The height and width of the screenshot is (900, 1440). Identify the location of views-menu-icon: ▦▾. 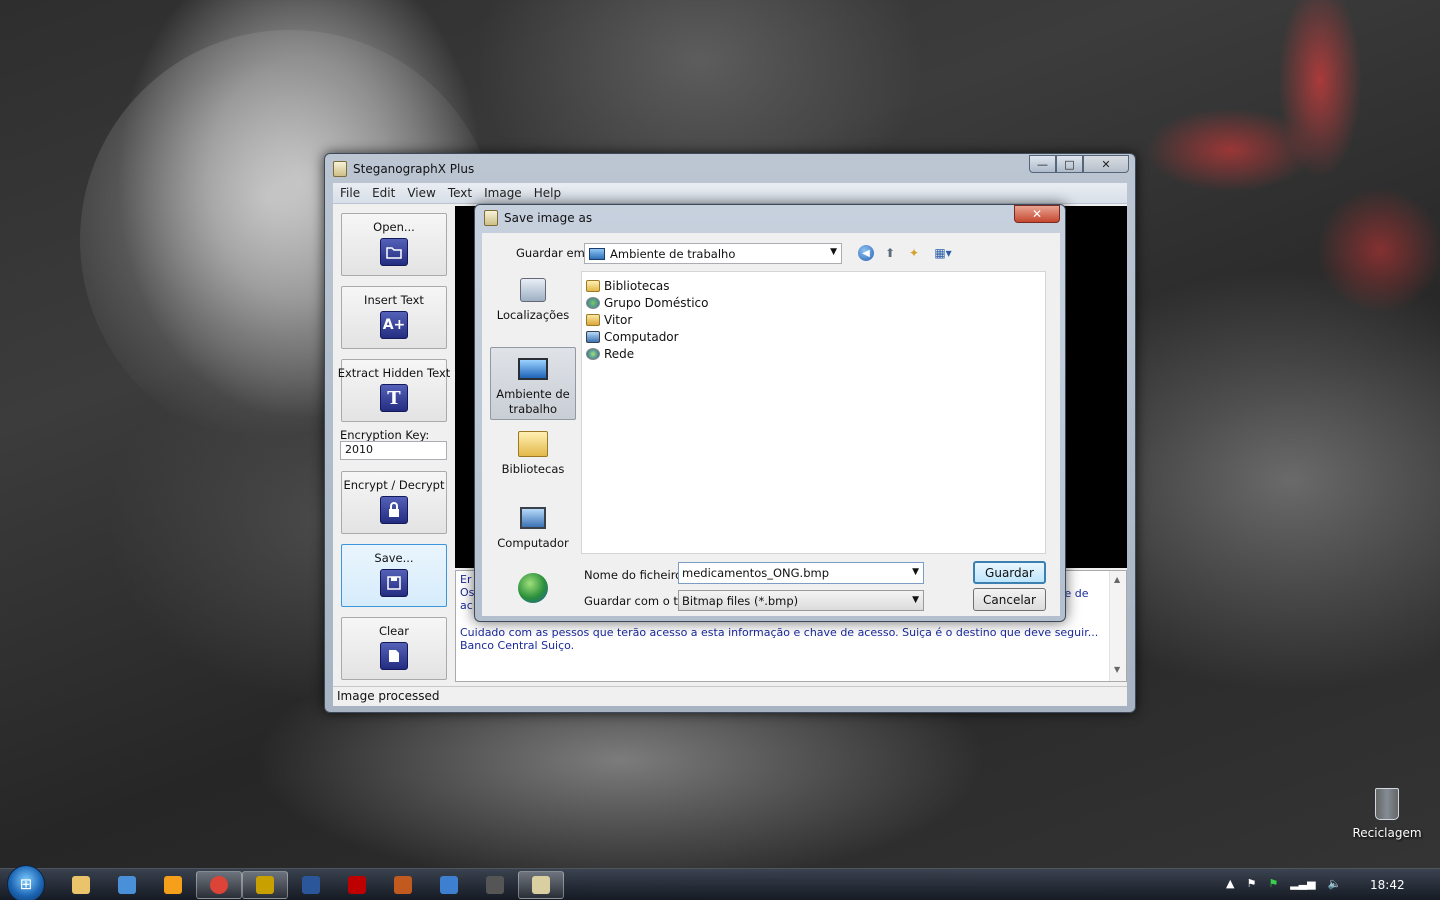
(943, 253).